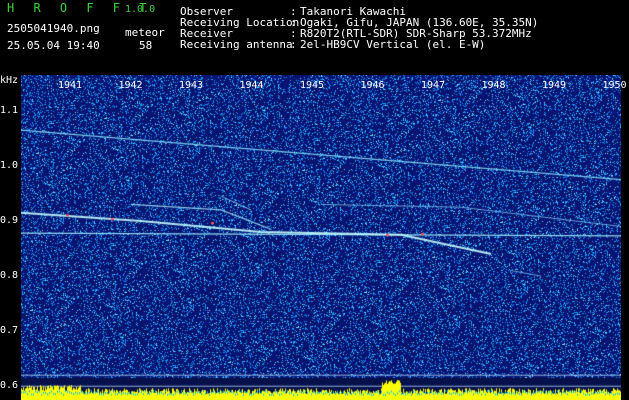  I want to click on y-tick-label: 0.7, so click(9, 331).